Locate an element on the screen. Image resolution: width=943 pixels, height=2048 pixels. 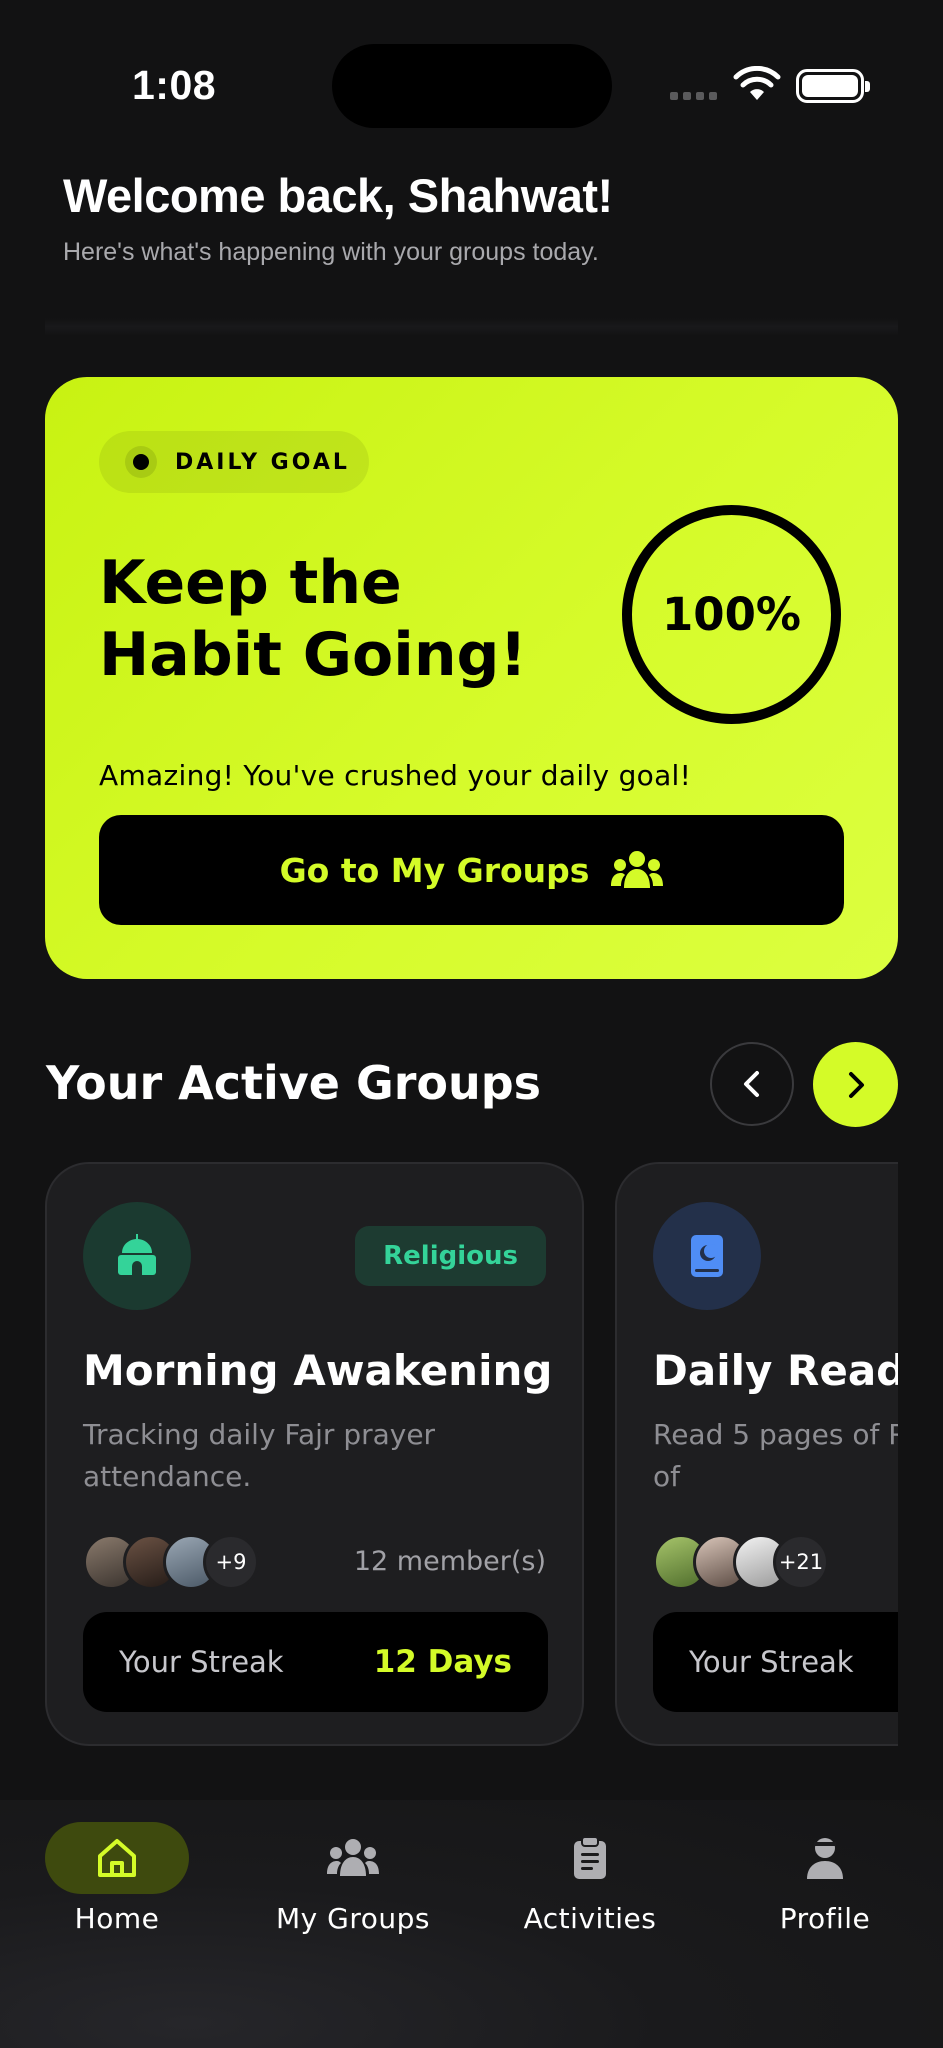
tab-home-label: Home is located at coordinates (117, 1918).